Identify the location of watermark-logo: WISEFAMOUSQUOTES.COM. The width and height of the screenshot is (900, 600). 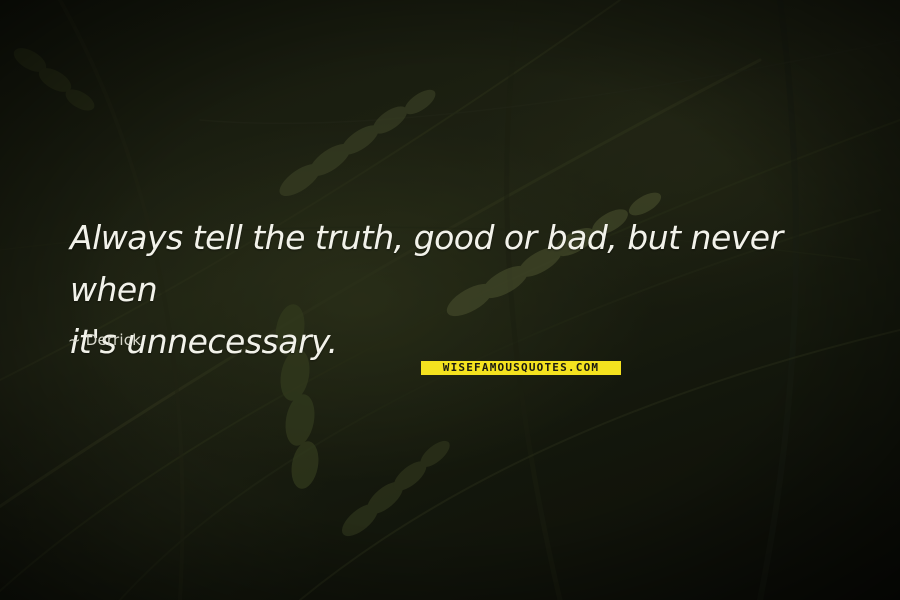
(521, 368).